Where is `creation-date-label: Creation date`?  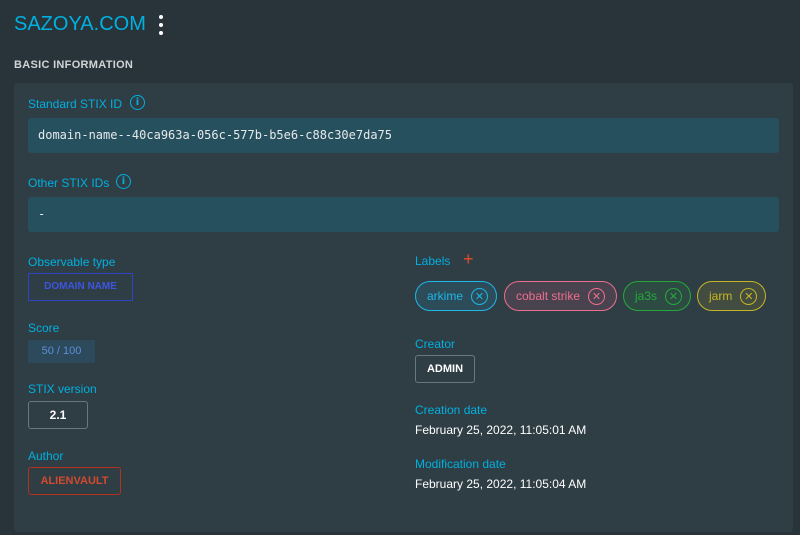
creation-date-label: Creation date is located at coordinates (451, 410).